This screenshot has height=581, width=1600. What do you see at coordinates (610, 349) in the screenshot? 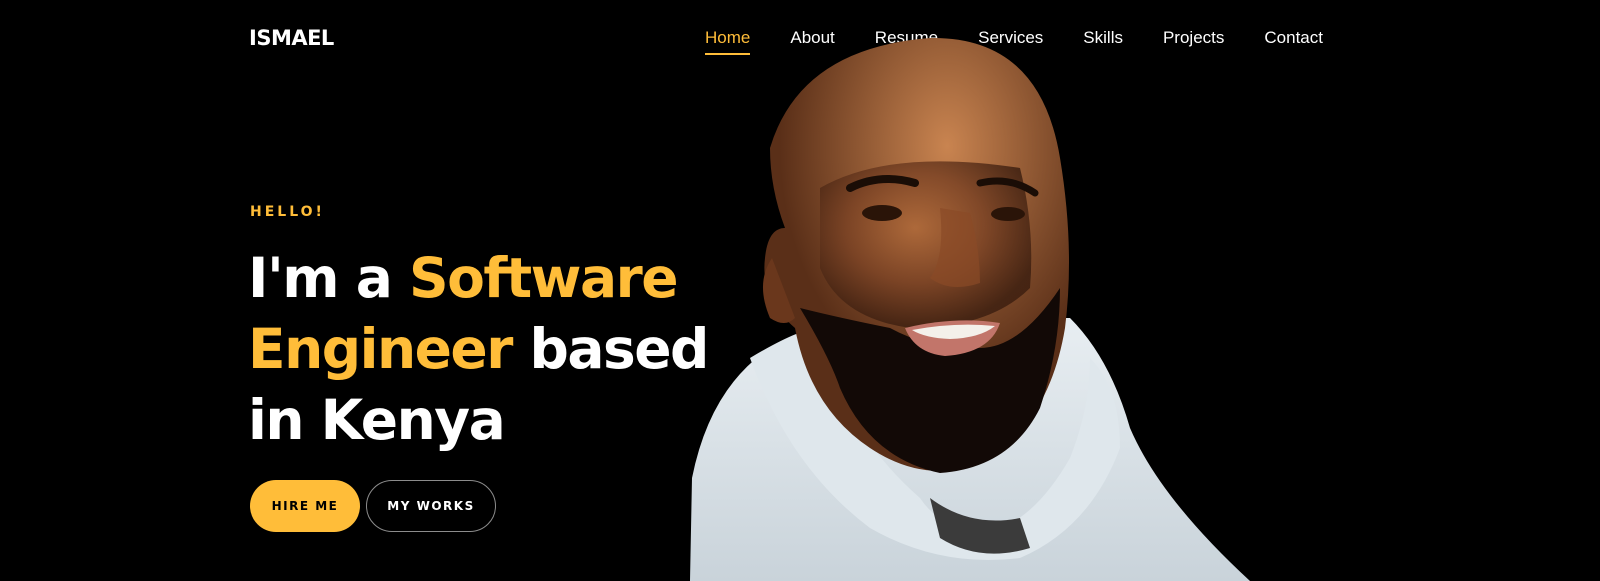
I see `headline-text-2: based` at bounding box center [610, 349].